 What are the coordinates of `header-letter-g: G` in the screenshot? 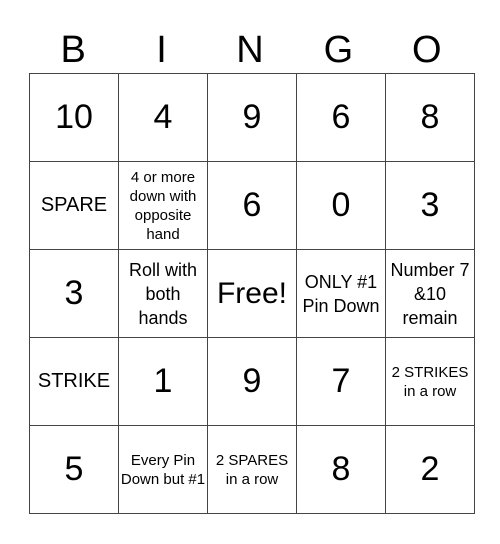 It's located at (338, 50).